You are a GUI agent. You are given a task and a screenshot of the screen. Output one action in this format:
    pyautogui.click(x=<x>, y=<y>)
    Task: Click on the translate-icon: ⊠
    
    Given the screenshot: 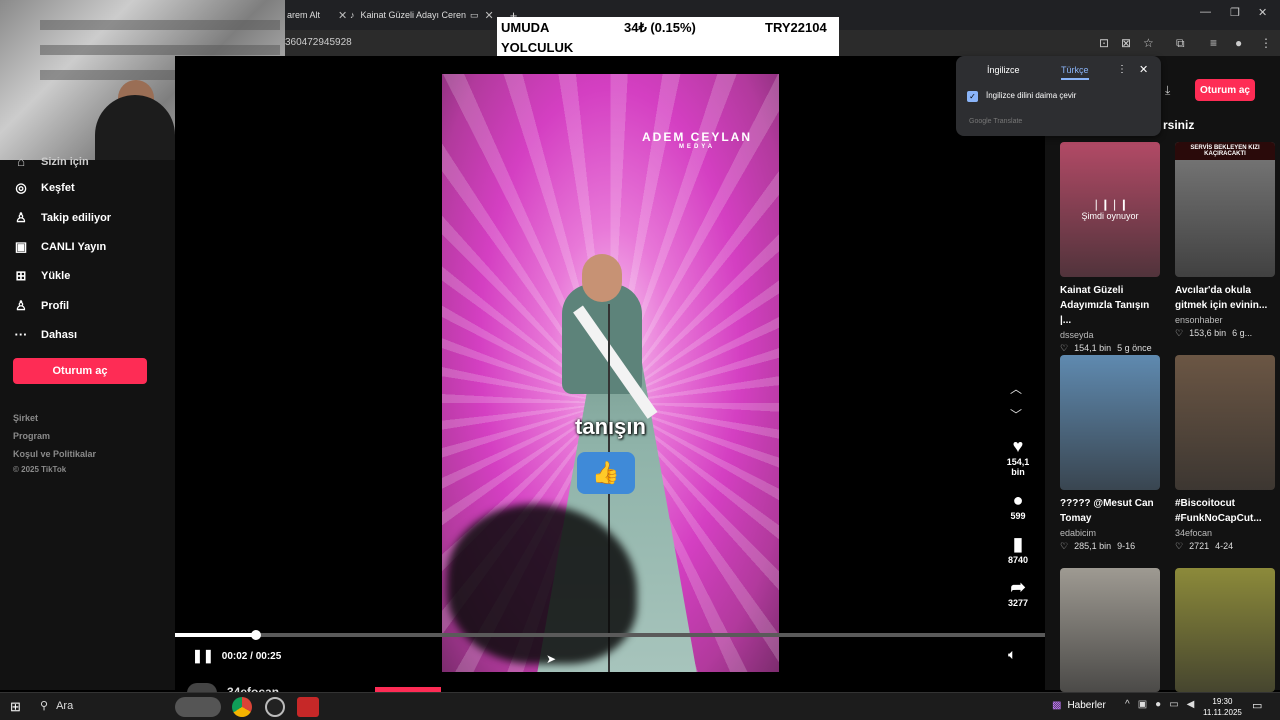 What is the action you would take?
    pyautogui.click(x=1126, y=43)
    